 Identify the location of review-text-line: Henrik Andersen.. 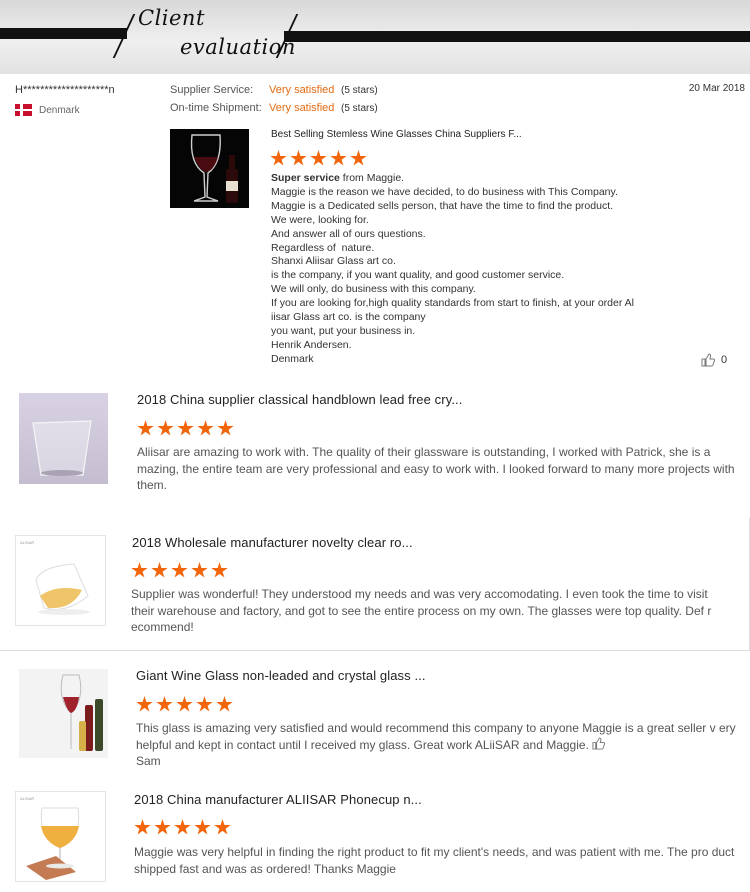
(311, 344).